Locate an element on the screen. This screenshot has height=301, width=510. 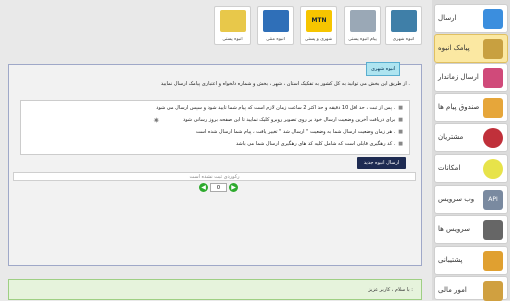
service-mtn: MTN شهری و پستی is located at coordinates (318, 25).